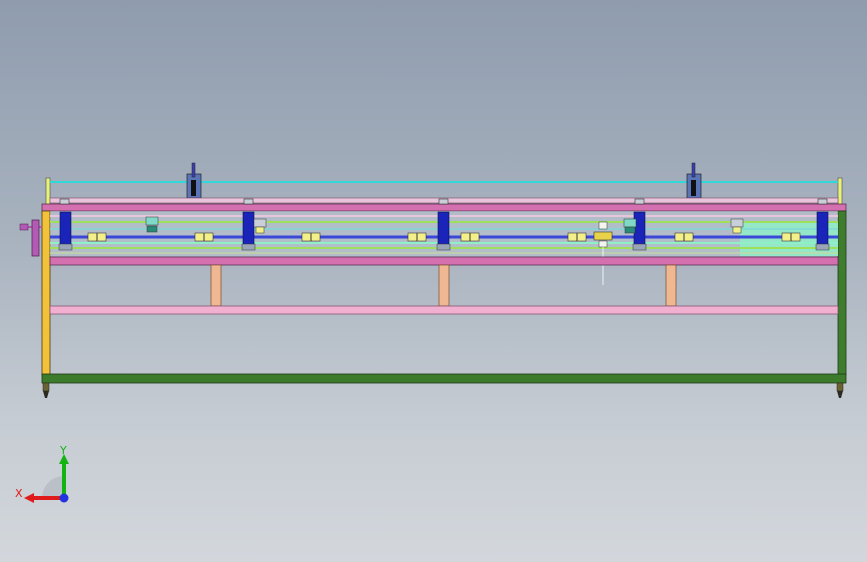 This screenshot has height=562, width=867. Describe the element at coordinates (842, 293) in the screenshot. I see `right-frame-post` at that location.